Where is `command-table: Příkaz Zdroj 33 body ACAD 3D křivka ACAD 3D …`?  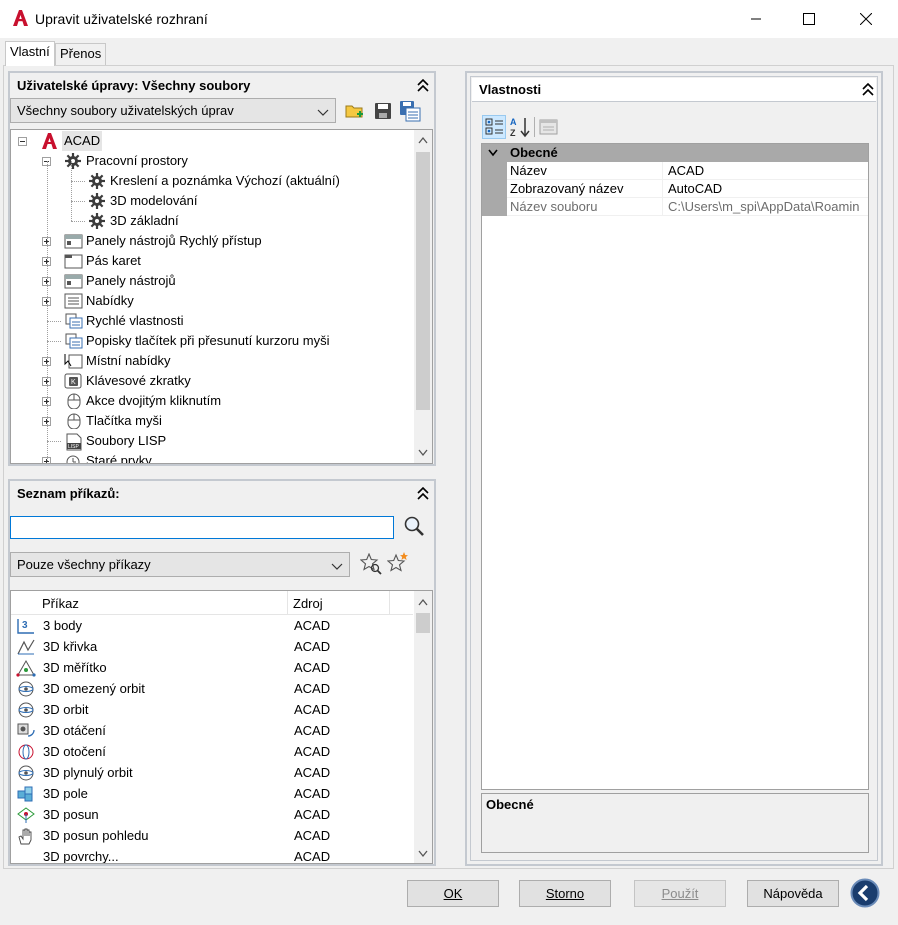
command-table: Příkaz Zdroj 33 body ACAD 3D křivka ACAD 3D … is located at coordinates (221, 727).